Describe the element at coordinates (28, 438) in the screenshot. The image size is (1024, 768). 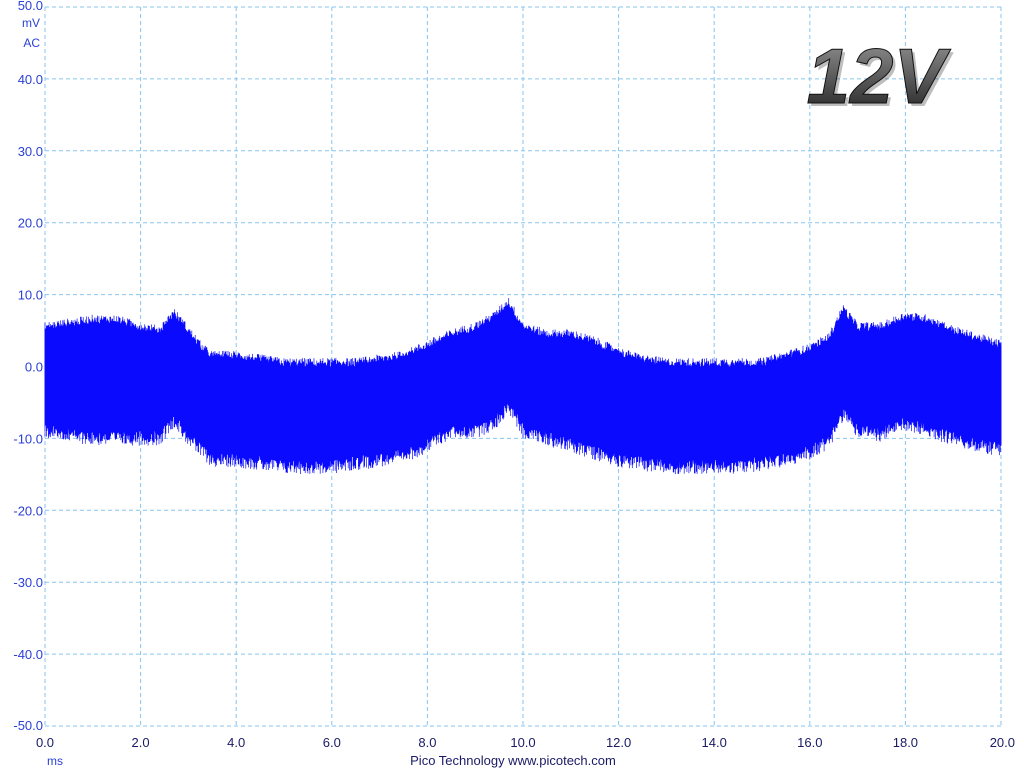
I see `y-tick-label: -10.0` at that location.